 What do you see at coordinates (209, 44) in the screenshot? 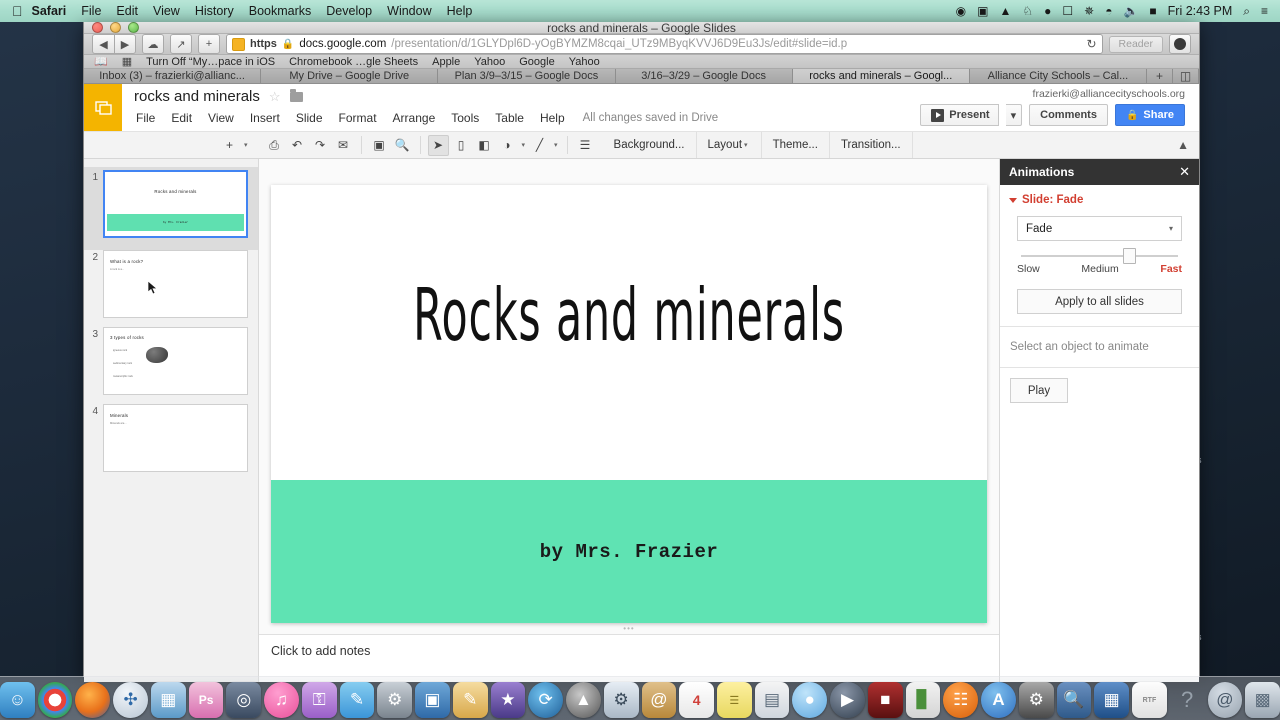
I see `new-tab-plus-button: +` at bounding box center [209, 44].